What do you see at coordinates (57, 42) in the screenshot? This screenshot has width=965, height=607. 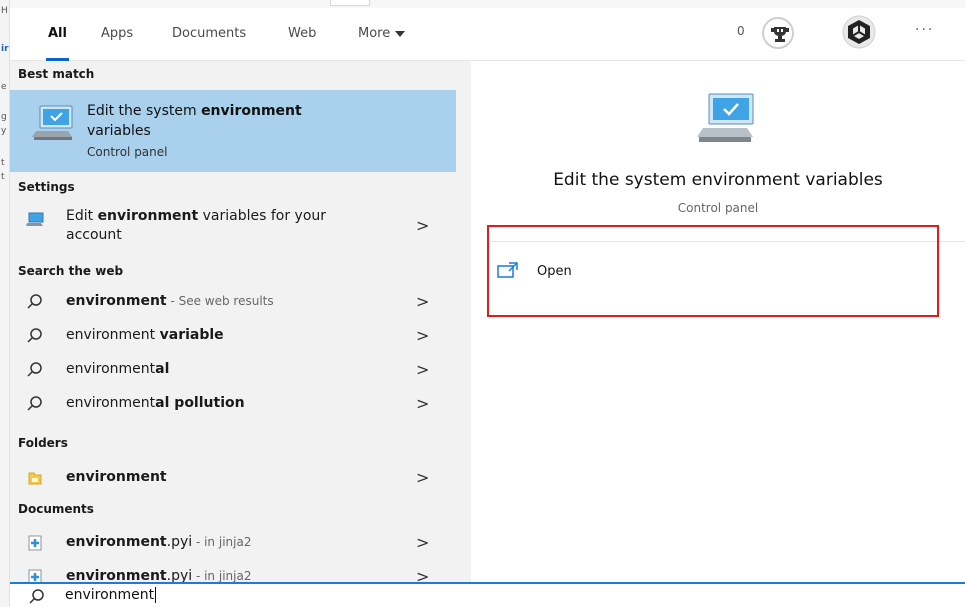 I see `tab-all: All` at bounding box center [57, 42].